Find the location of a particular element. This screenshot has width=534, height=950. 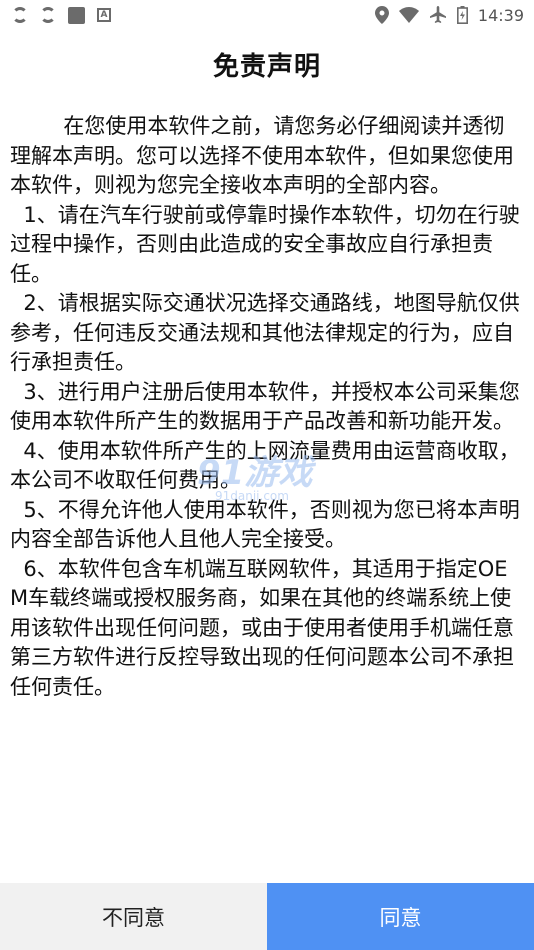

wifi-icon is located at coordinates (408, 15).